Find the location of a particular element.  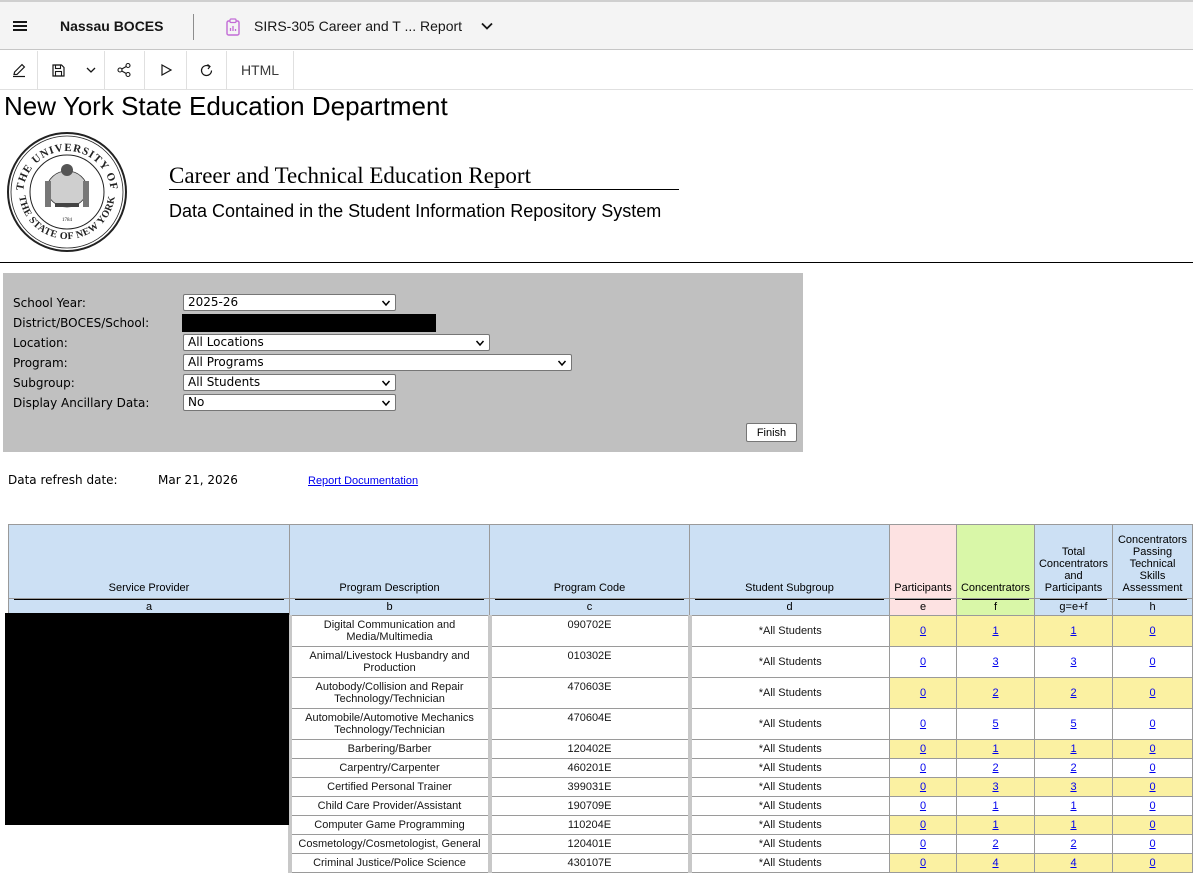

refresh-button is located at coordinates (206, 70).